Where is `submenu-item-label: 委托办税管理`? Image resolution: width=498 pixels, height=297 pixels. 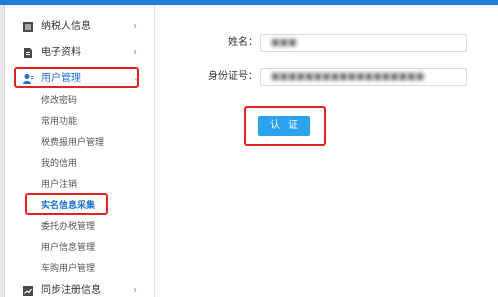 submenu-item-label: 委托办税管理 is located at coordinates (68, 227).